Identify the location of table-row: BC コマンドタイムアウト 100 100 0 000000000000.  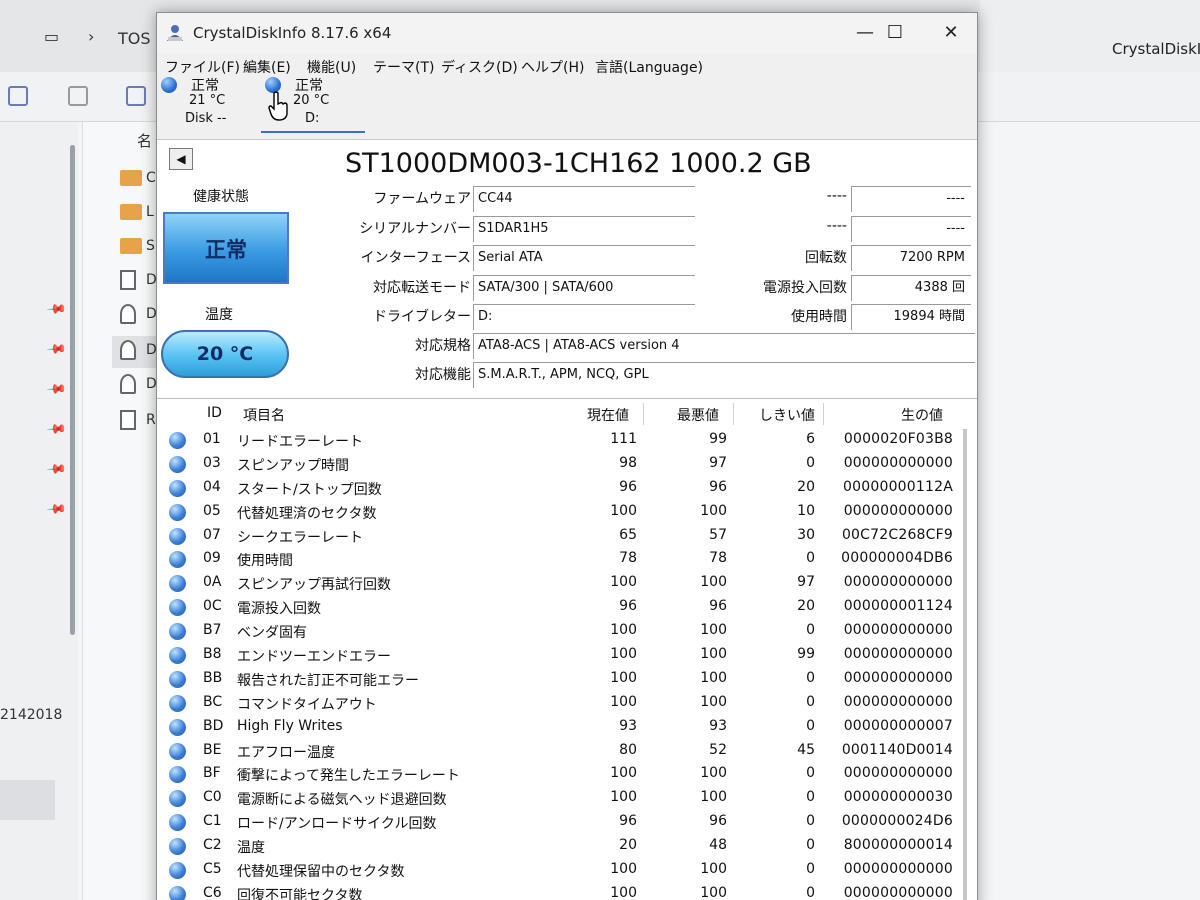
(567, 704).